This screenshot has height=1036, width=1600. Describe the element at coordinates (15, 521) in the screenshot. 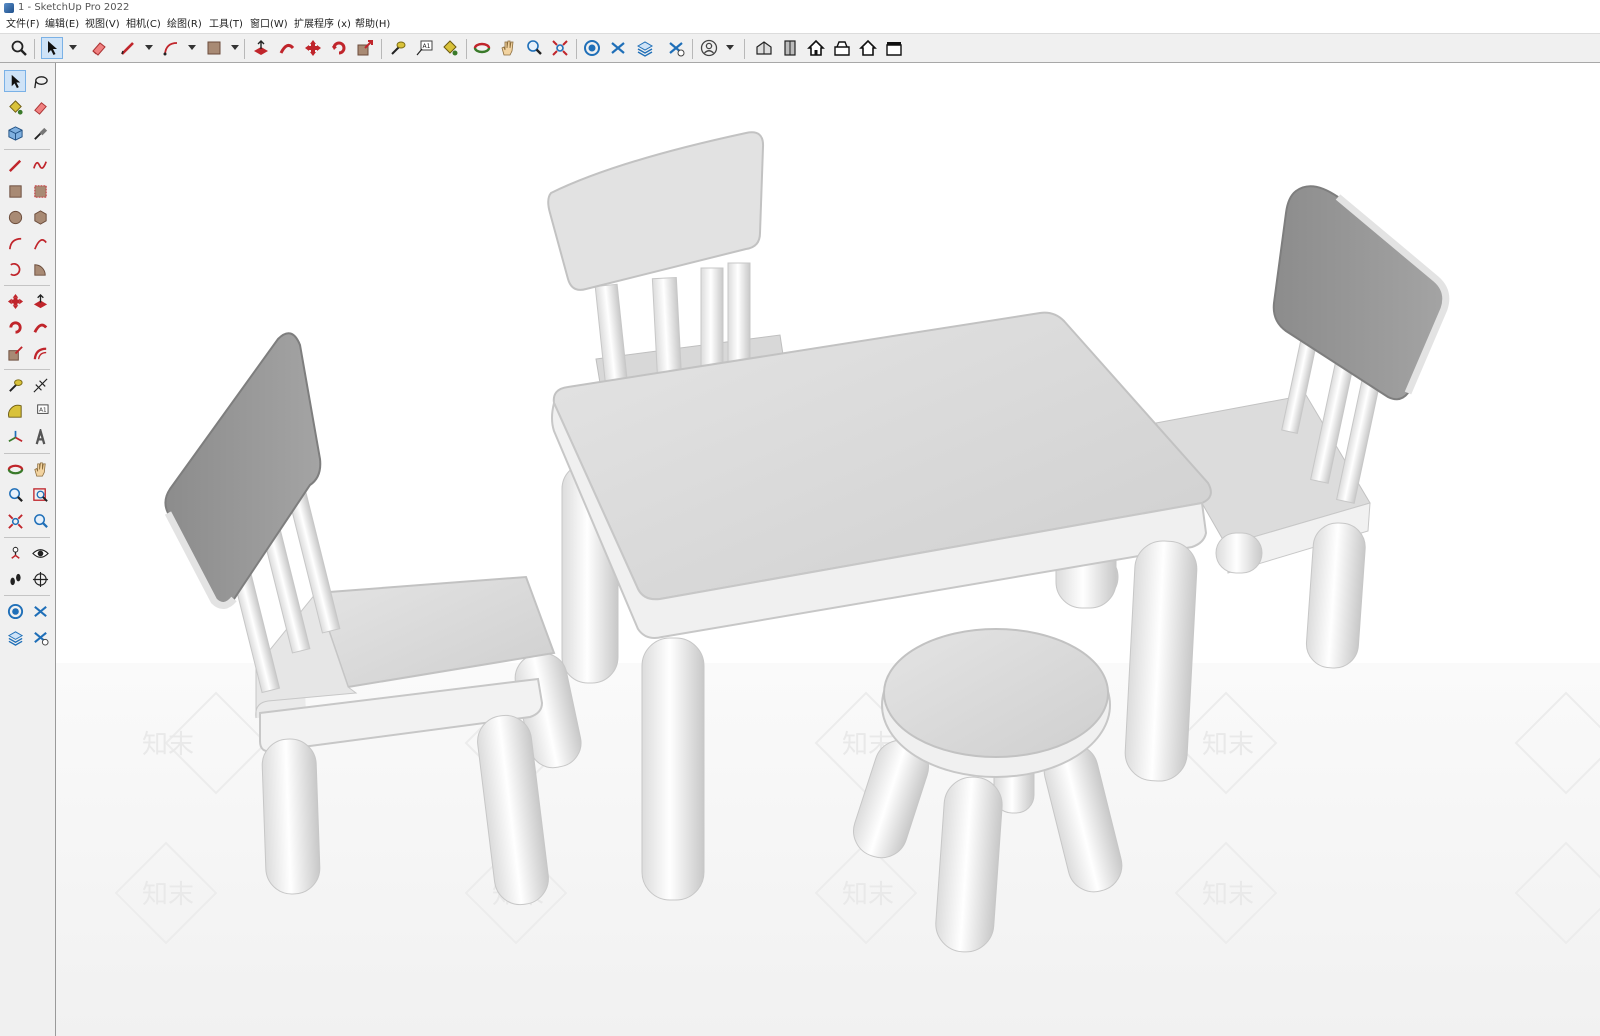

I see `zoom-extents-button` at that location.